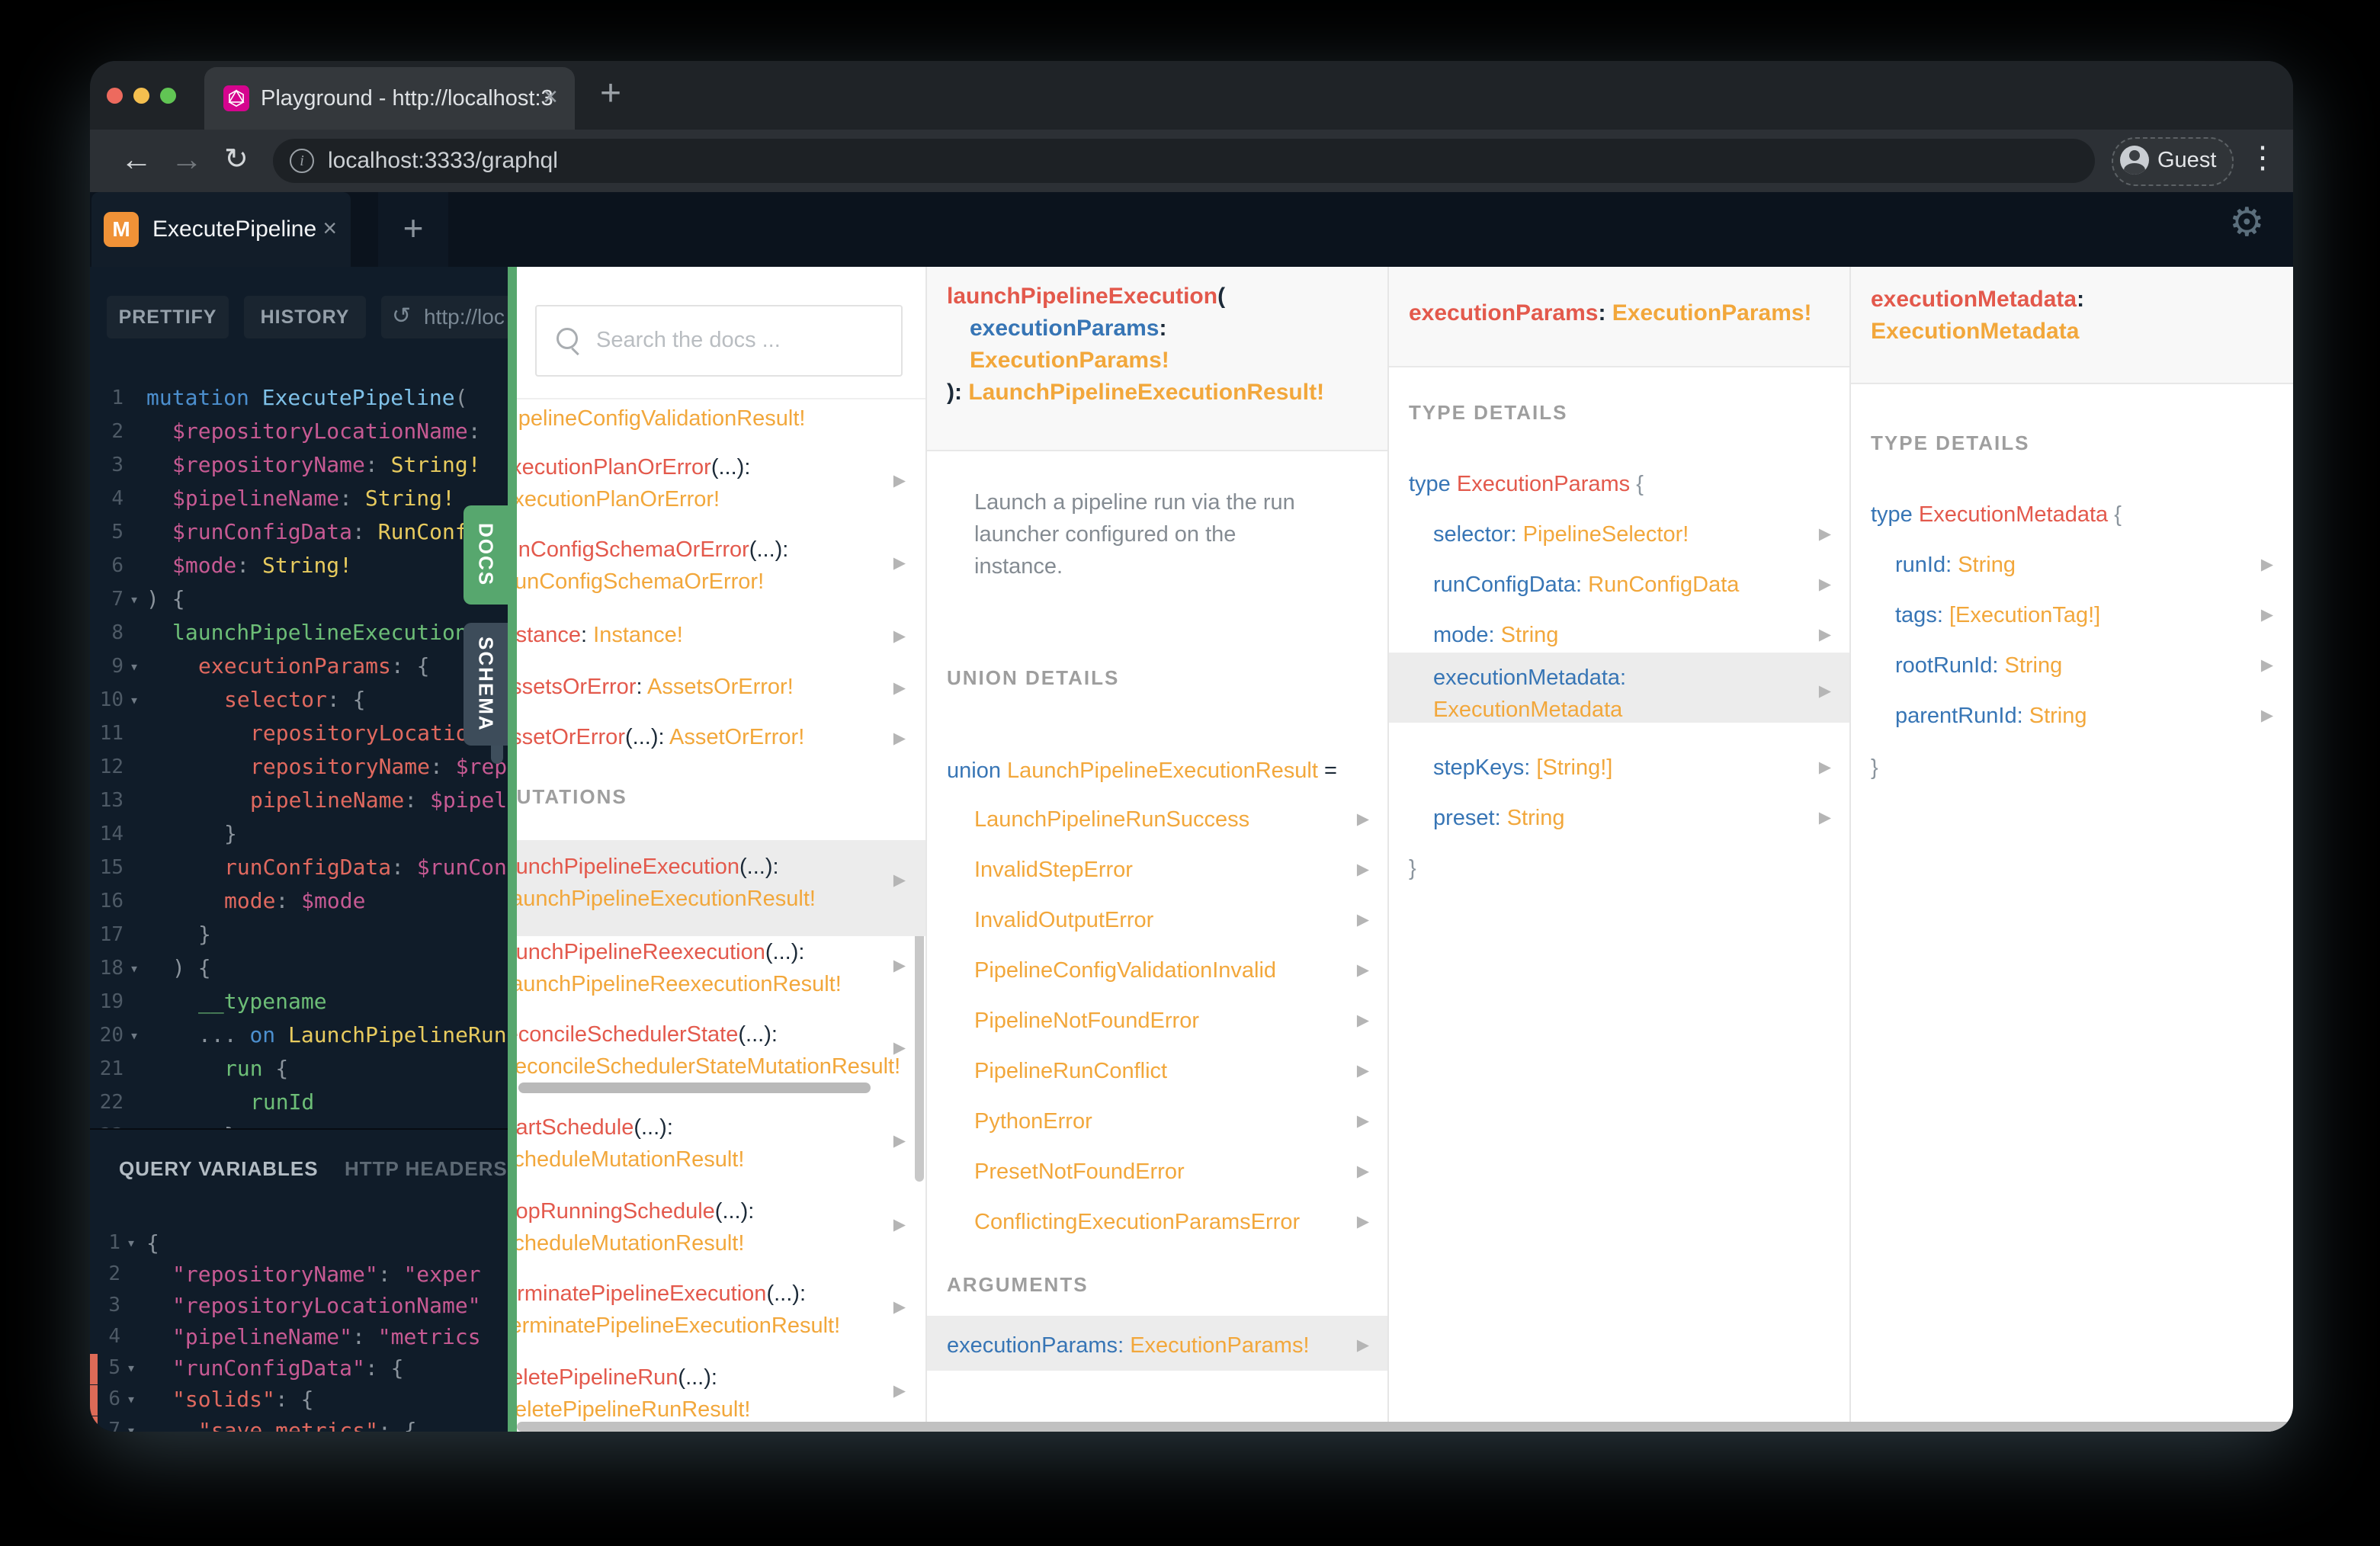 The width and height of the screenshot is (2380, 1546). Describe the element at coordinates (305, 317) in the screenshot. I see `history-button: HISTORY` at that location.